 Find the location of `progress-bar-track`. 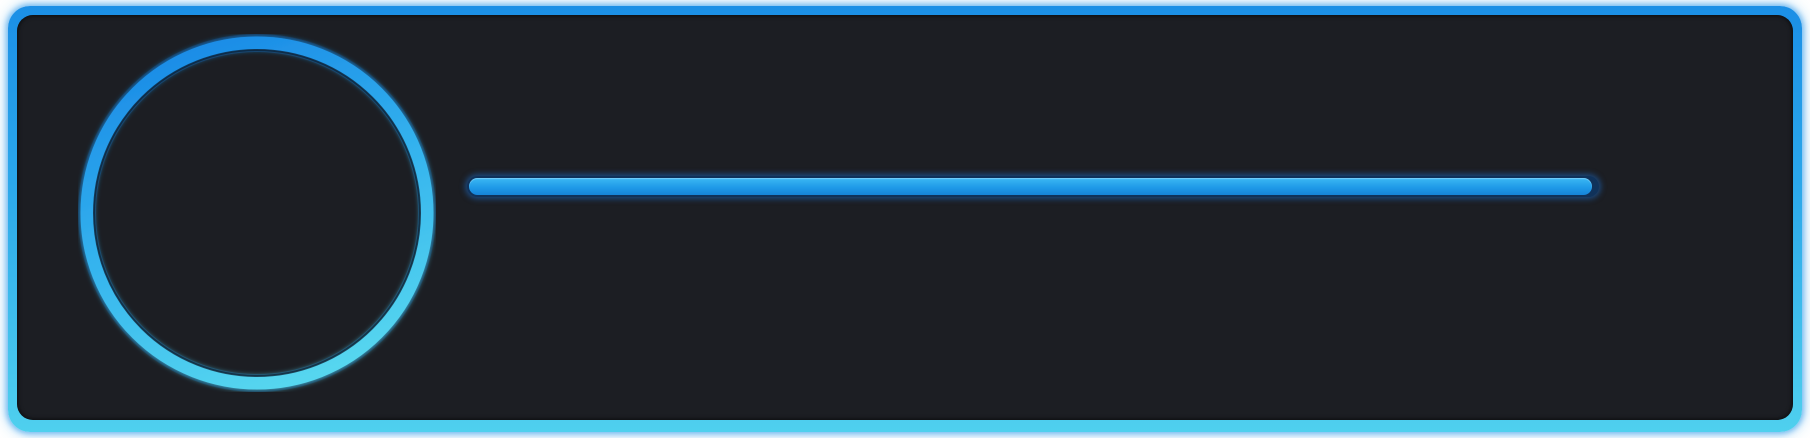

progress-bar-track is located at coordinates (1033, 186).